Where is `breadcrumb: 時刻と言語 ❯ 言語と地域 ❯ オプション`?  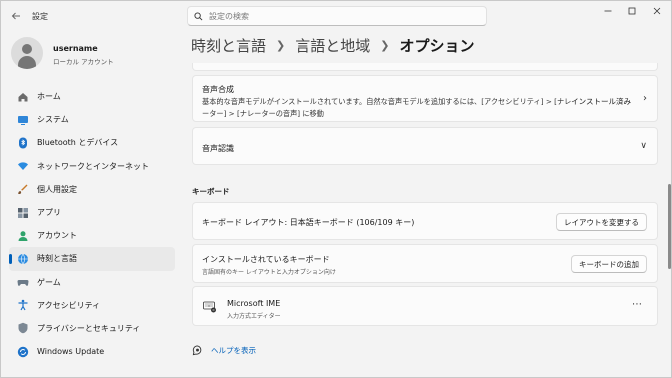 breadcrumb: 時刻と言語 ❯ 言語と地域 ❯ オプション is located at coordinates (332, 45).